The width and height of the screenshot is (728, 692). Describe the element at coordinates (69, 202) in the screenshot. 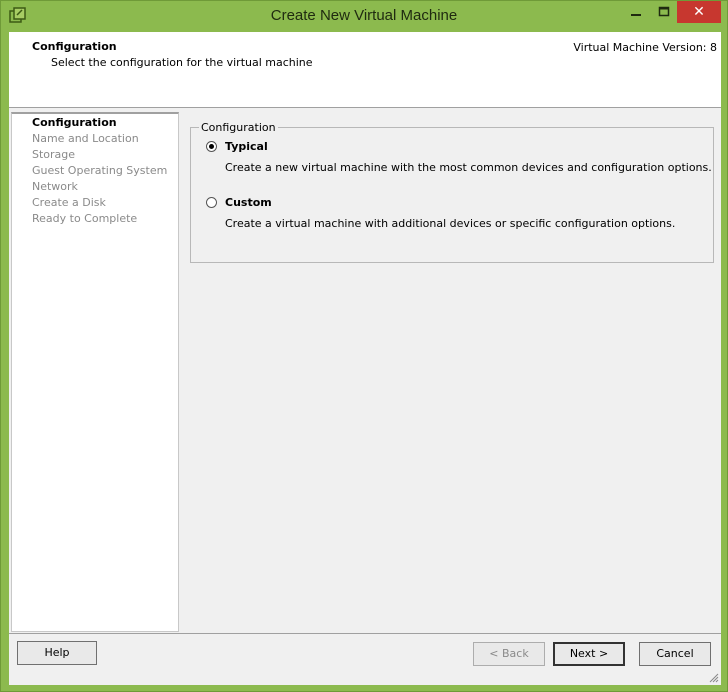

I see `step-create-disk: Create a Disk` at that location.